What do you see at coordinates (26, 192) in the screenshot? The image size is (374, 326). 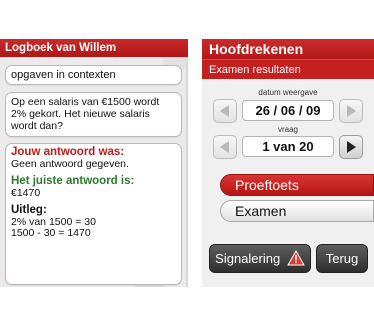 I see `correct-answer-text: €1470` at bounding box center [26, 192].